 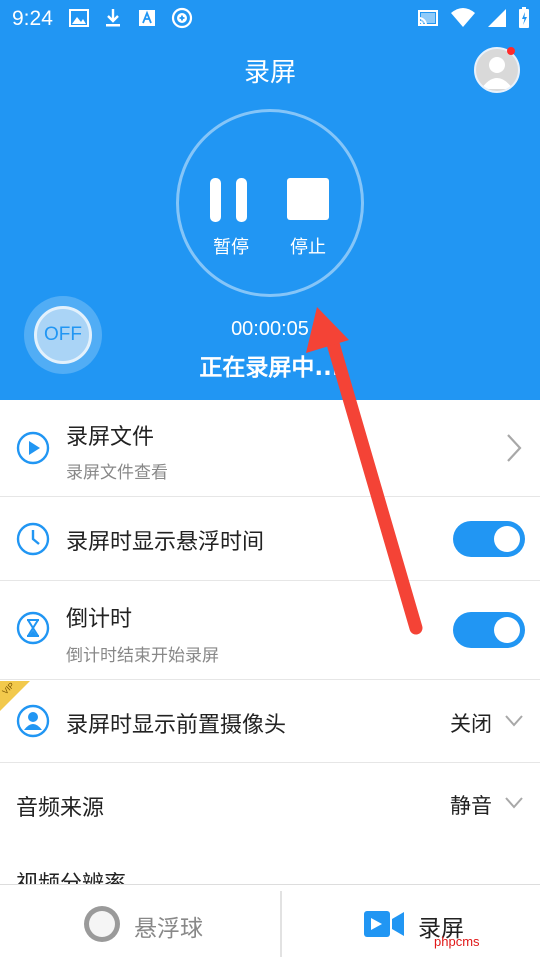 What do you see at coordinates (327, 330) in the screenshot?
I see `annotation-arrow-head` at bounding box center [327, 330].